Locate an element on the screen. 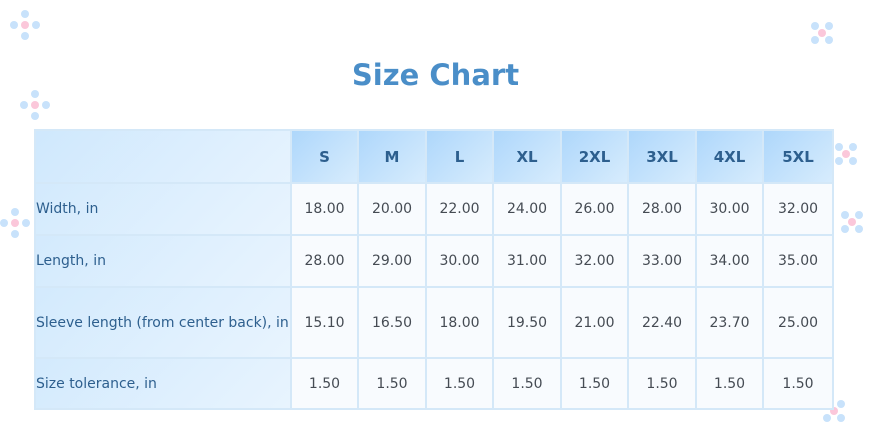  table-cell: 26.00 is located at coordinates (594, 209).